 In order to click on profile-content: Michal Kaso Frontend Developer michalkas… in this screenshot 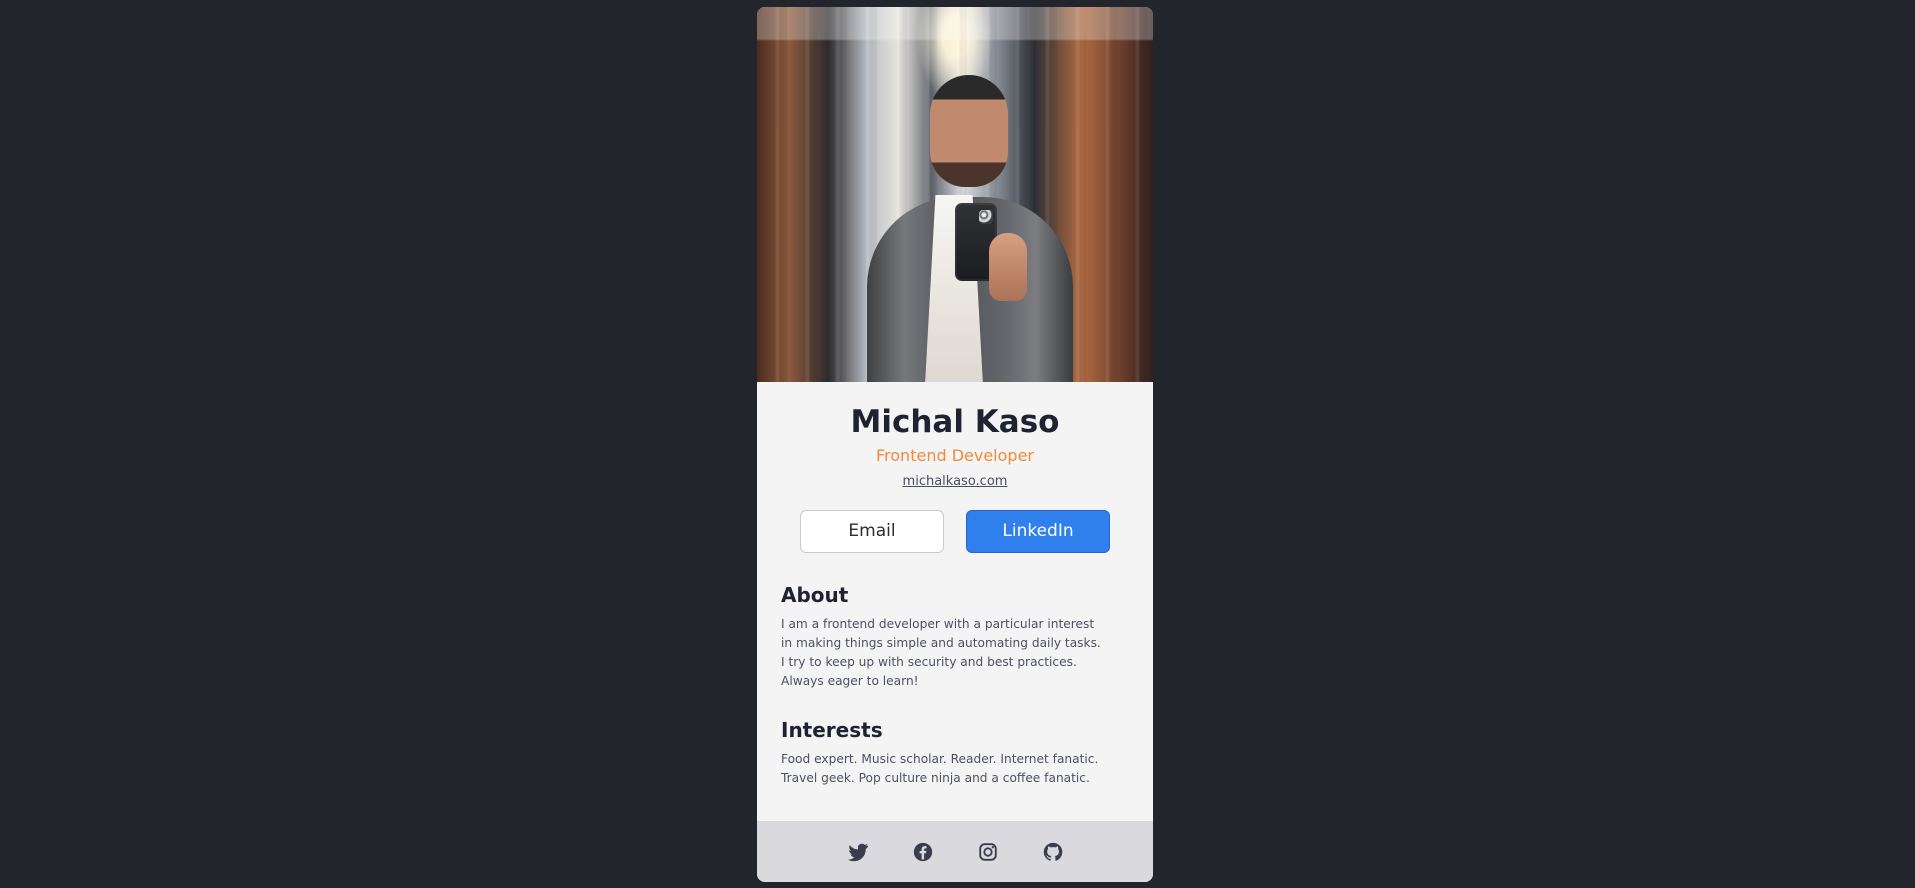, I will do `click(955, 601)`.